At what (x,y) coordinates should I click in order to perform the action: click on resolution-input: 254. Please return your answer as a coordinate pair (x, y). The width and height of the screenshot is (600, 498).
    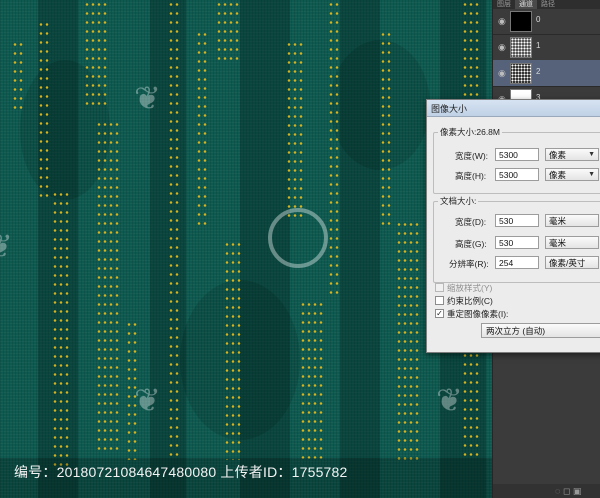
    Looking at the image, I should click on (517, 262).